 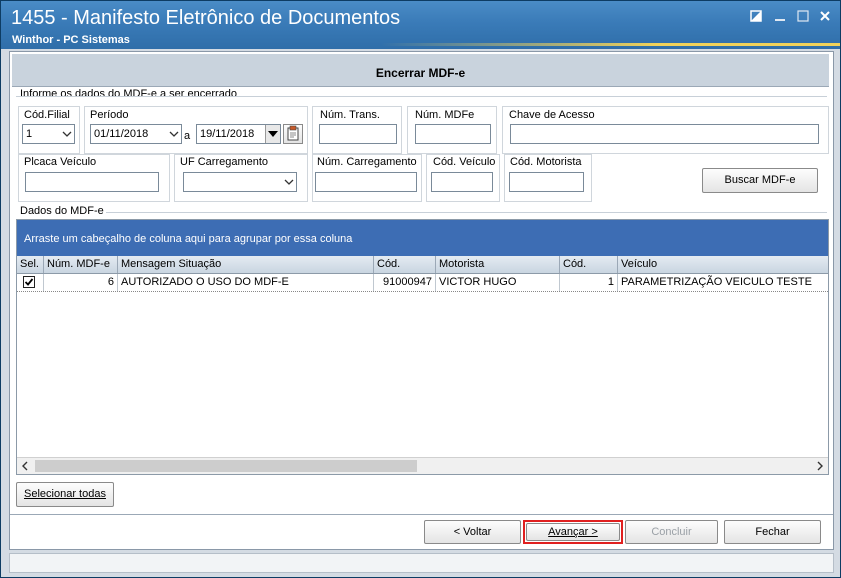 I want to click on calendar-button, so click(x=293, y=134).